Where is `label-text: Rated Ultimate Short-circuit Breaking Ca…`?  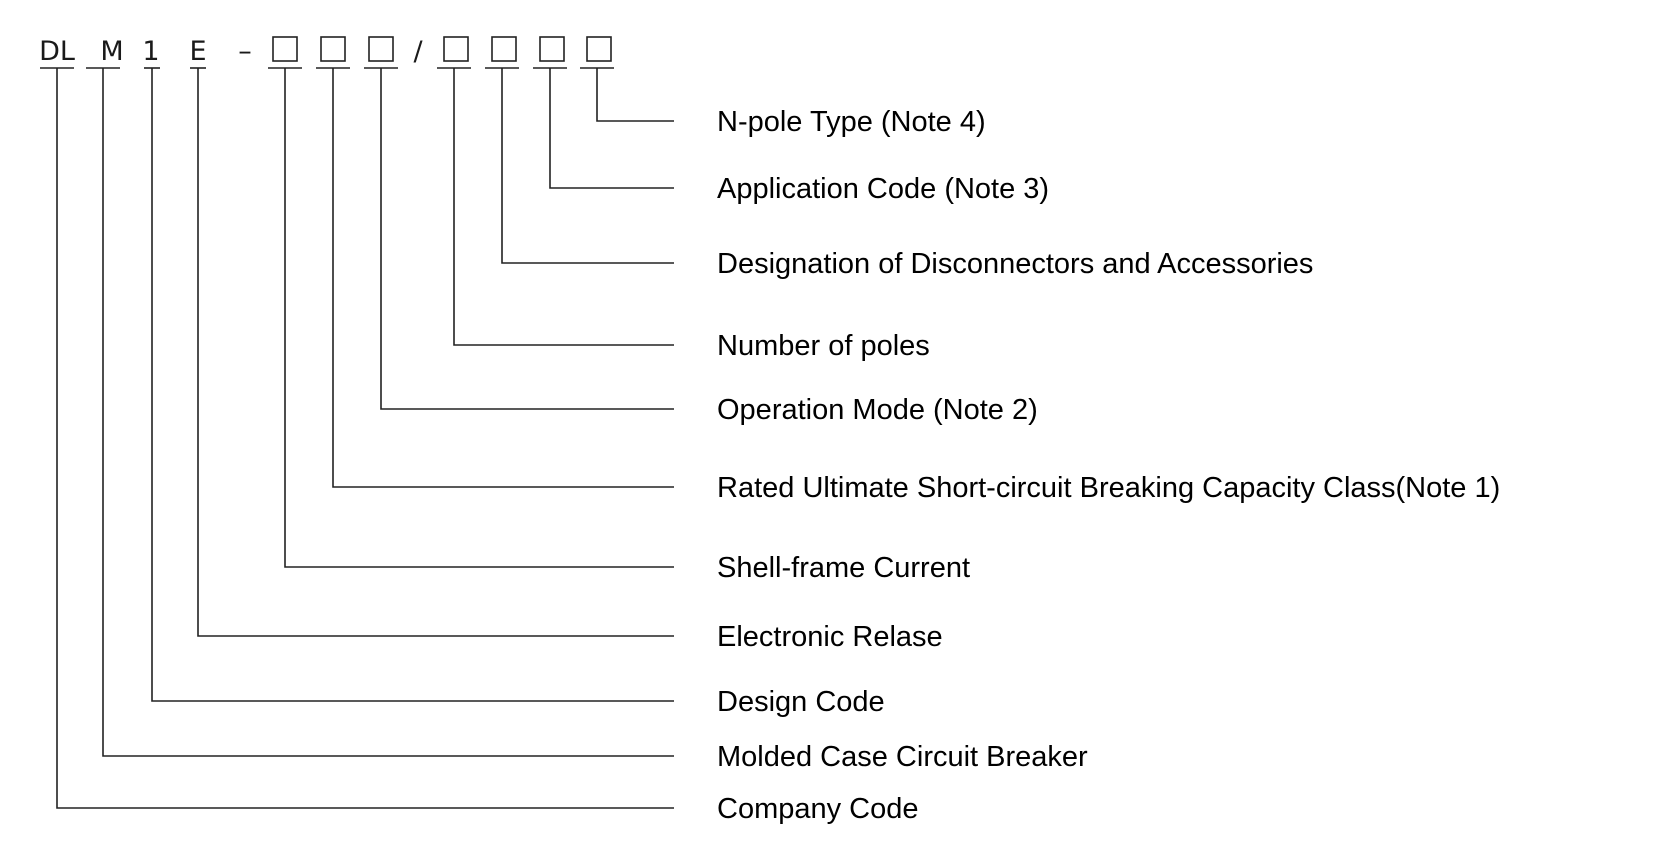
label-text: Rated Ultimate Short-circuit Breaking Ca… is located at coordinates (1108, 488).